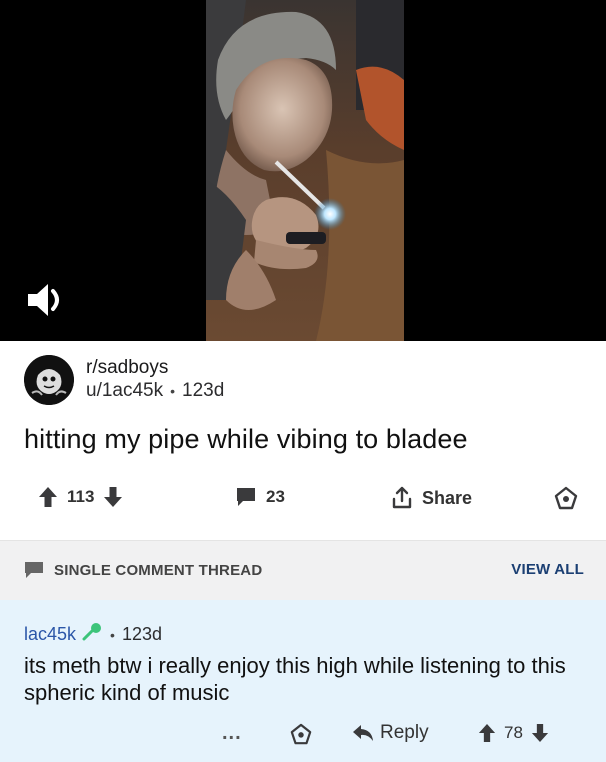 The width and height of the screenshot is (606, 762). I want to click on microphone-icon, so click(92, 634).